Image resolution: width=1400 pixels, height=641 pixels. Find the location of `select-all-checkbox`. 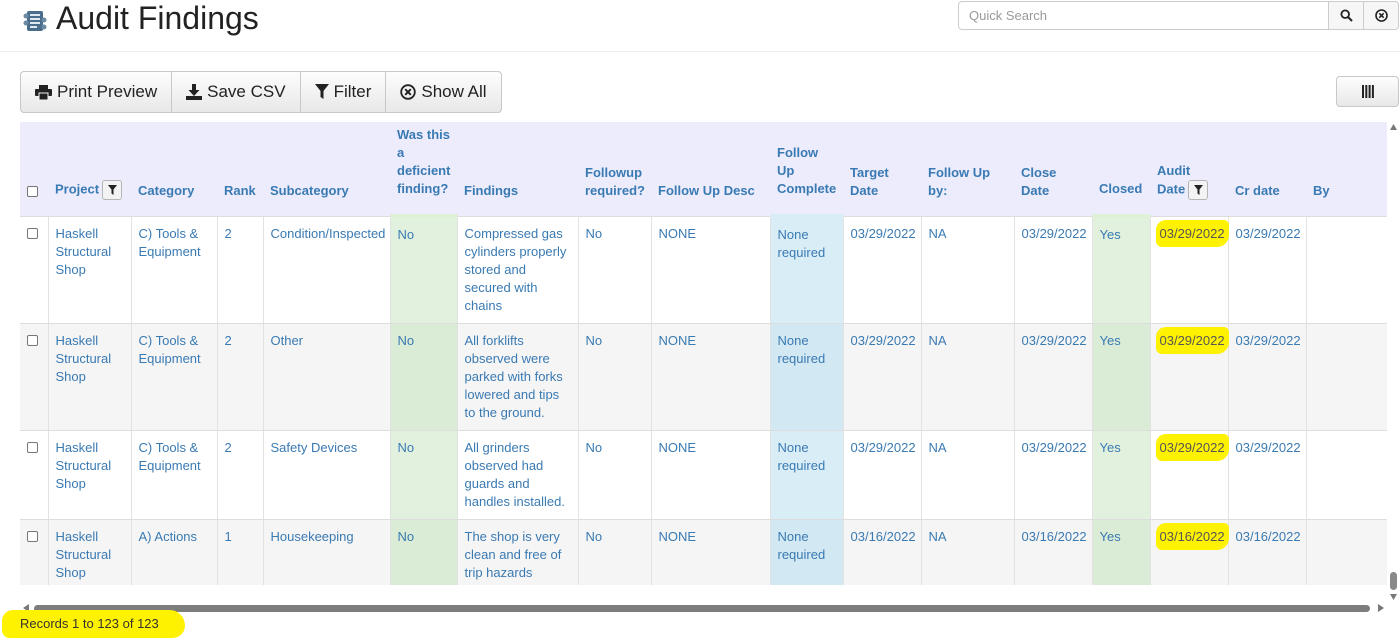

select-all-checkbox is located at coordinates (32, 191).